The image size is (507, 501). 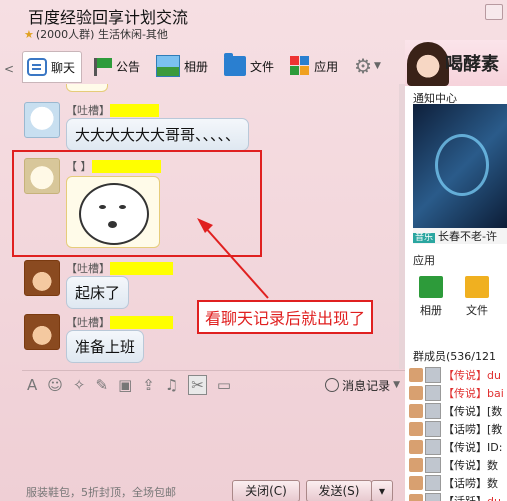 I want to click on message-bubble: 准备上班, so click(x=105, y=346).